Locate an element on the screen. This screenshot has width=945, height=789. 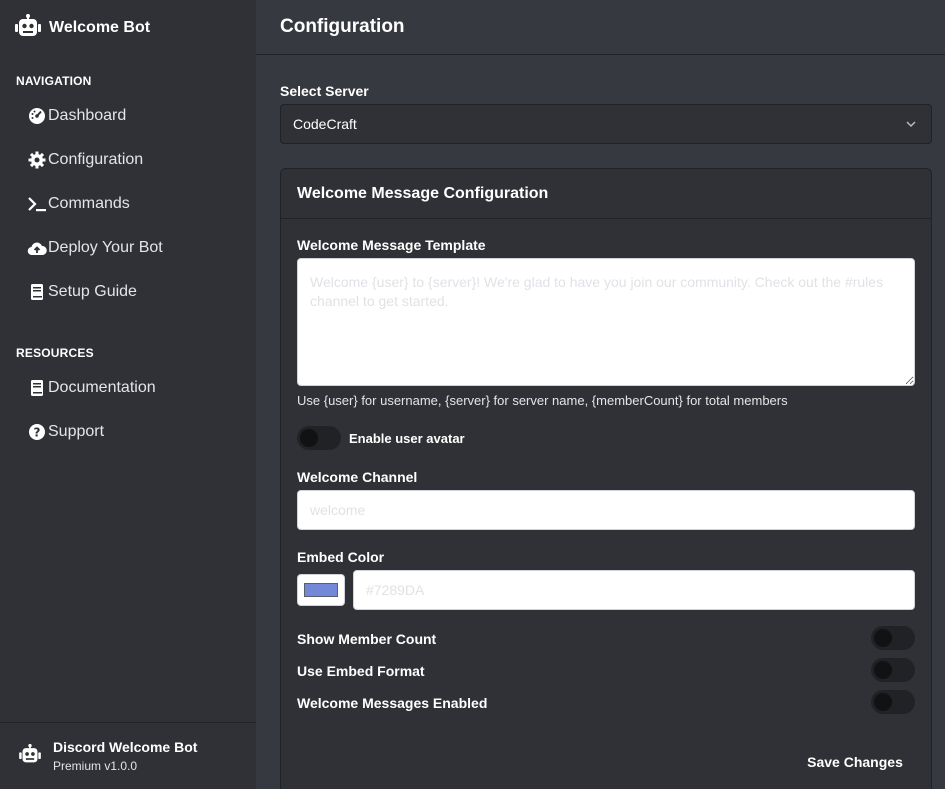
channel-label: Welcome Channel is located at coordinates (357, 477).